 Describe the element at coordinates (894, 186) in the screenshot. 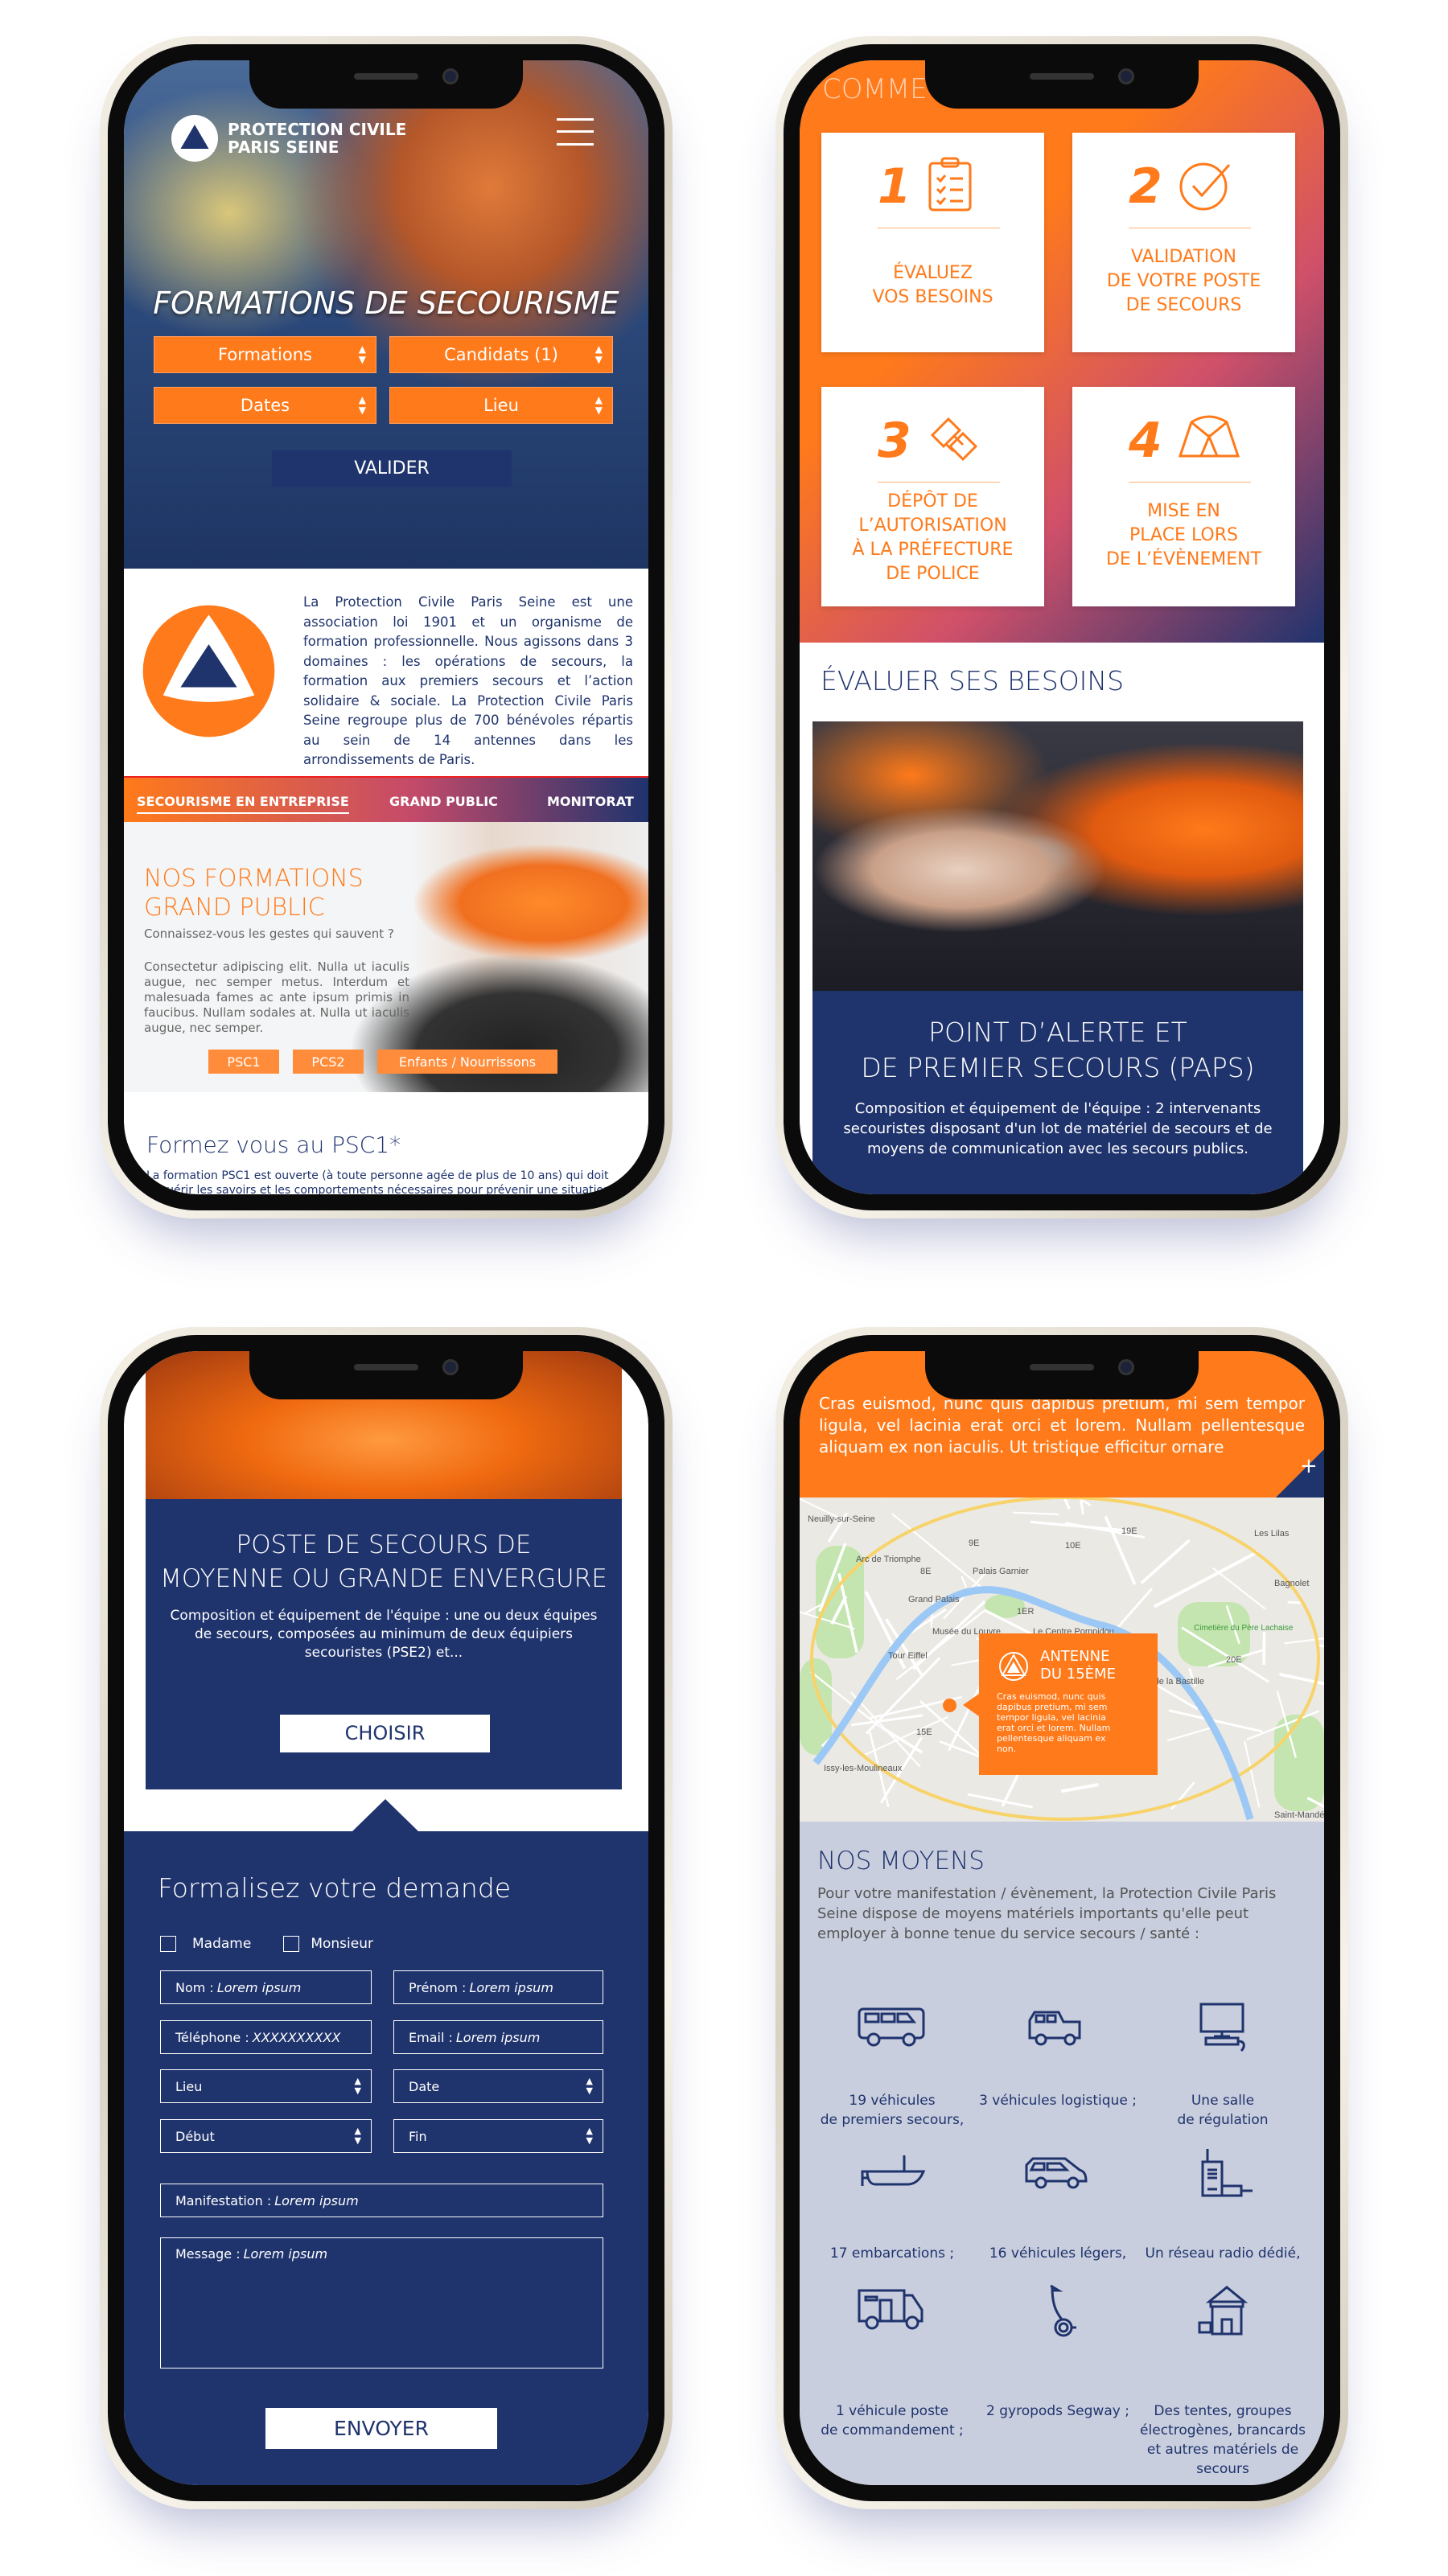

I see `step-number: 1` at that location.